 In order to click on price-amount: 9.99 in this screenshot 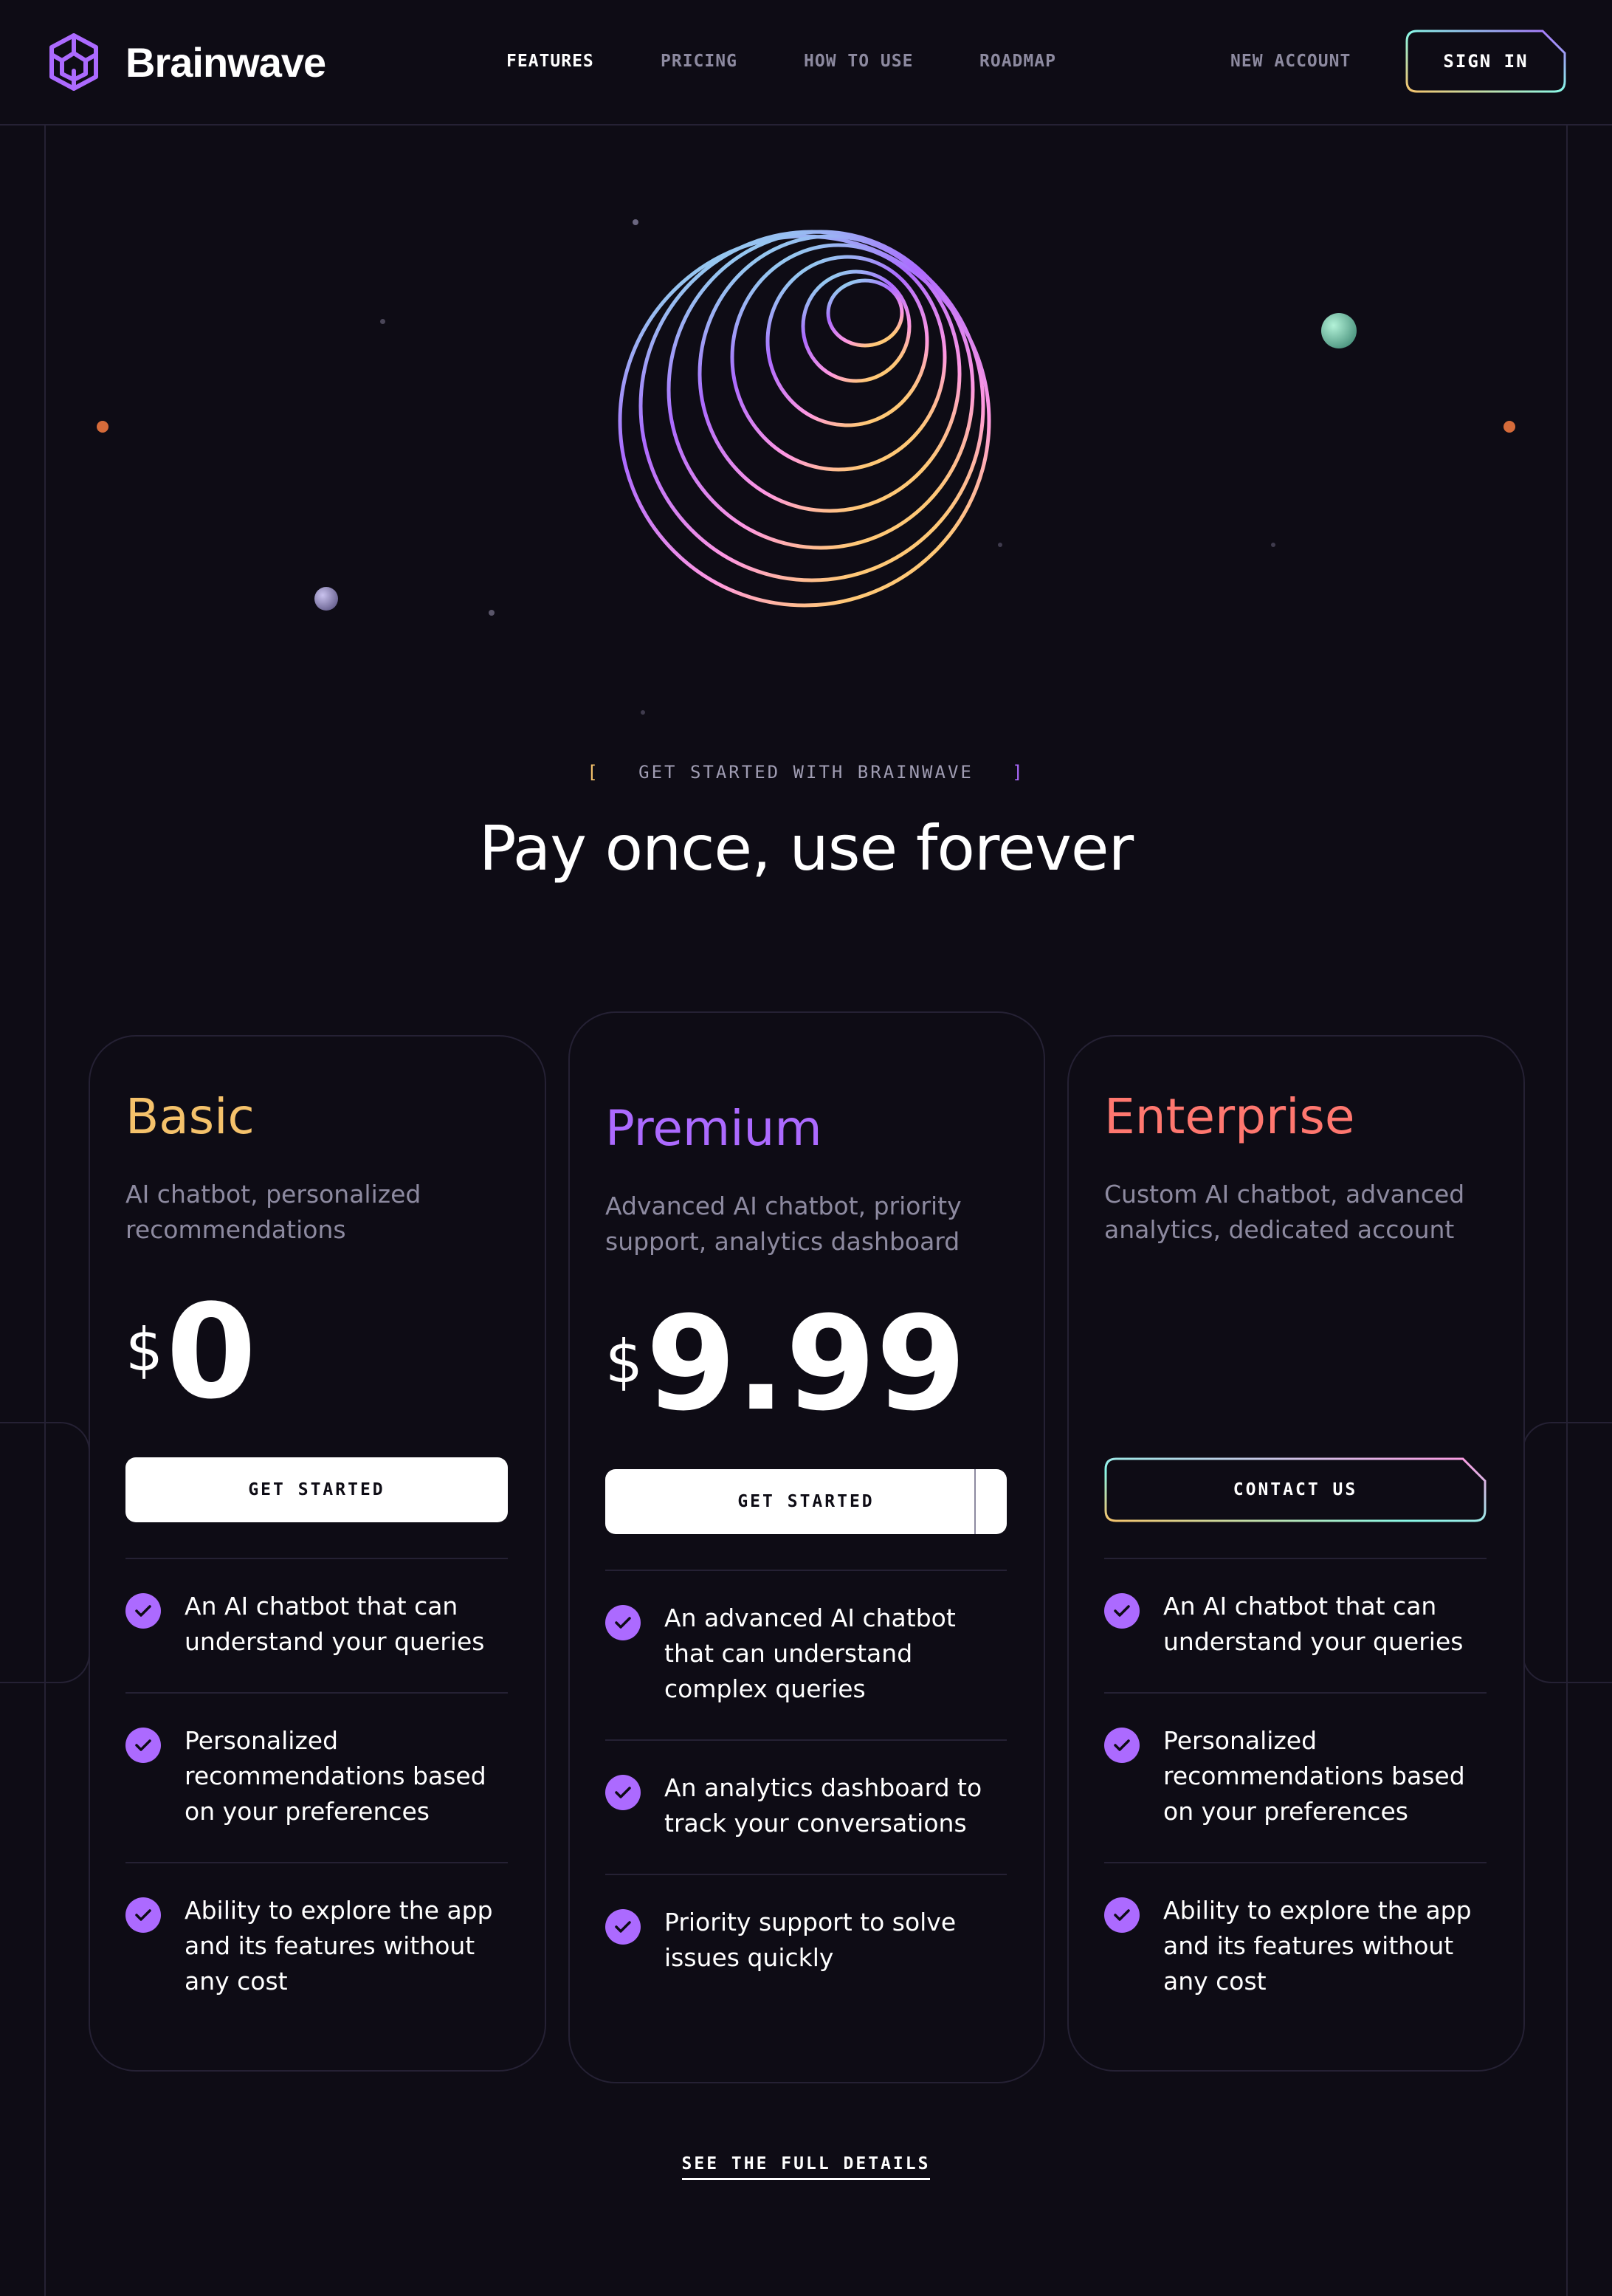, I will do `click(806, 1364)`.